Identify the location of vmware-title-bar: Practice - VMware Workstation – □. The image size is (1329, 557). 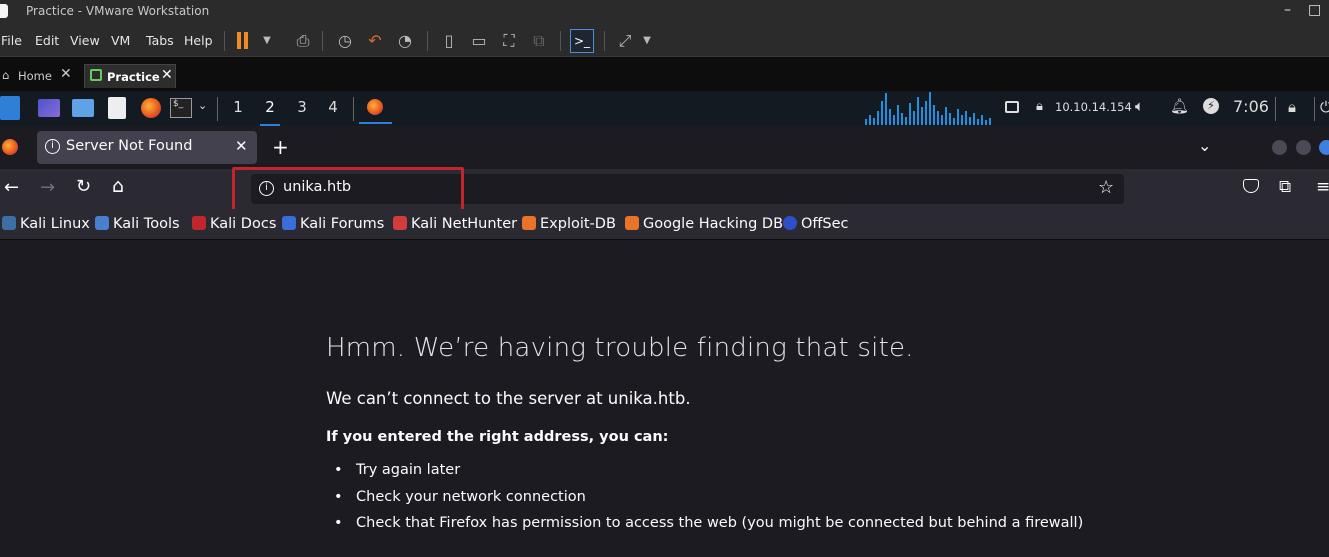
(664, 12).